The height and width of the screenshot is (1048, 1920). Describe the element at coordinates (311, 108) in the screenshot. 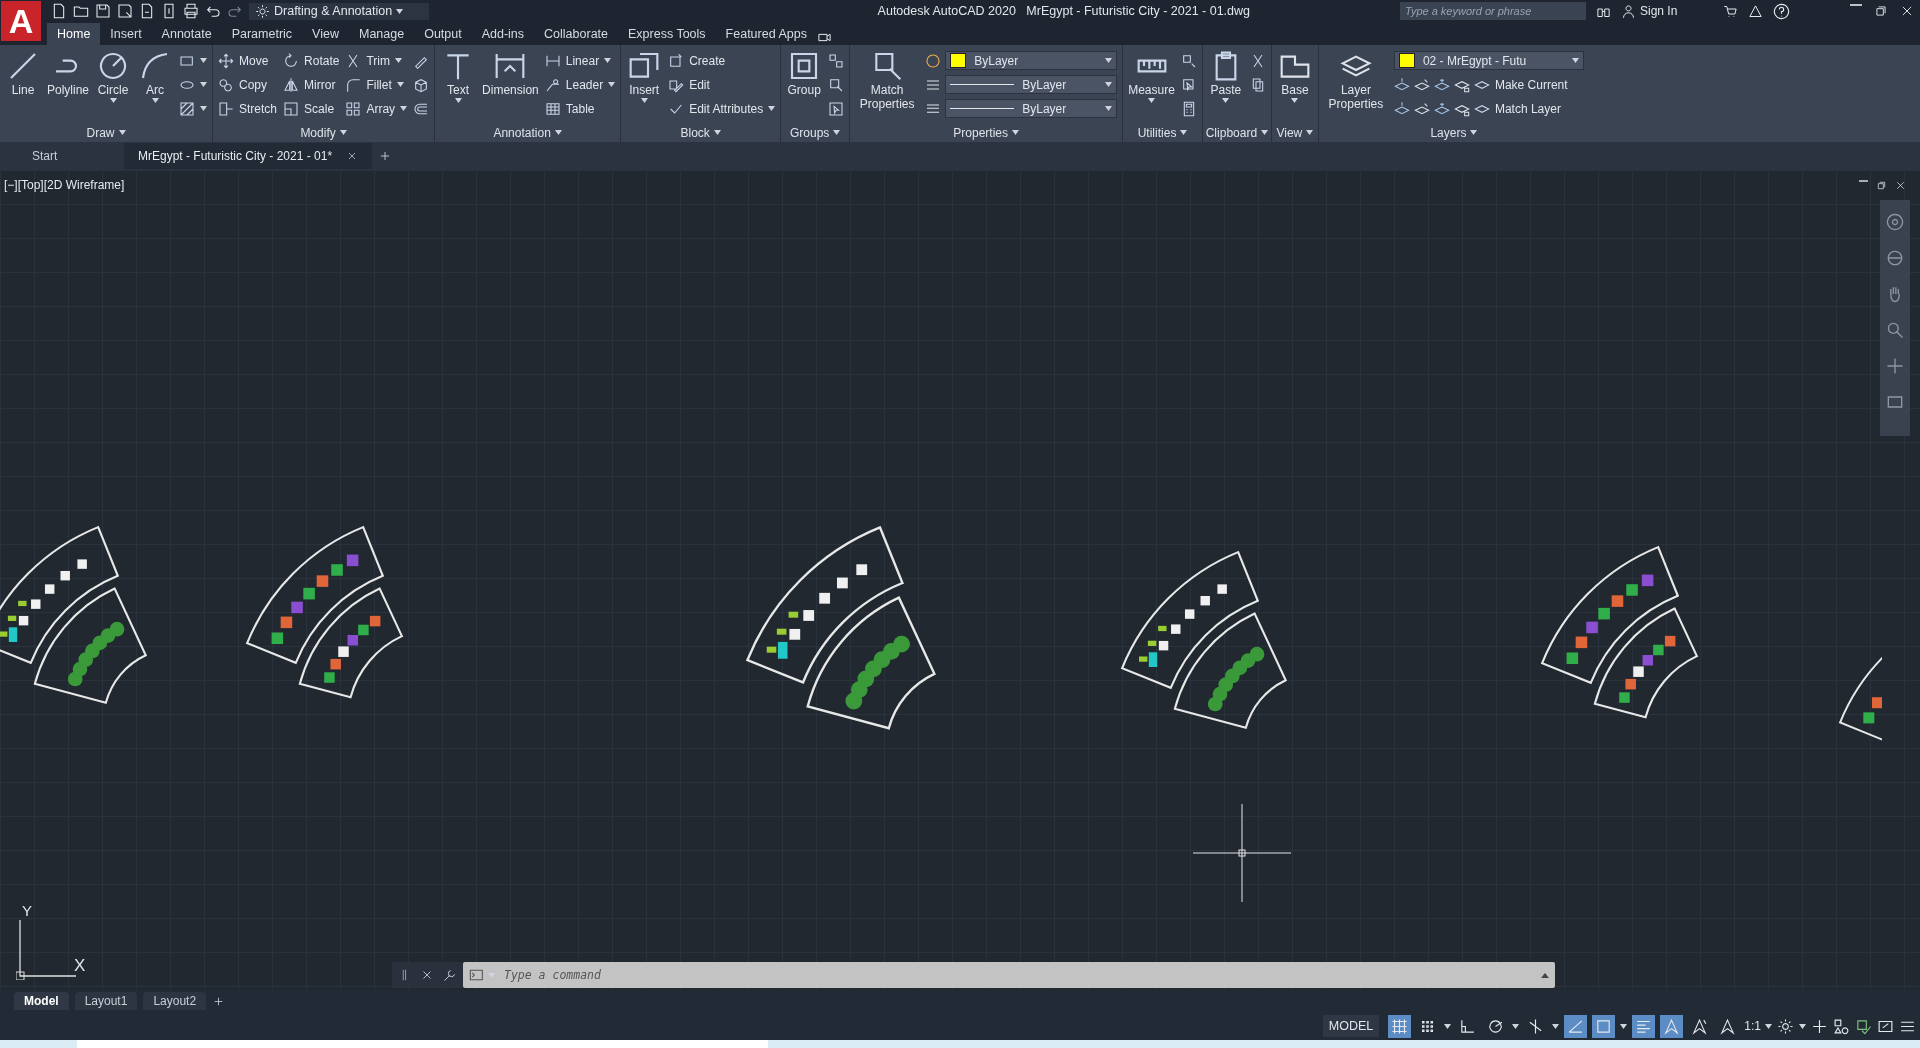

I see `ribbon-tool-button: Scale` at that location.